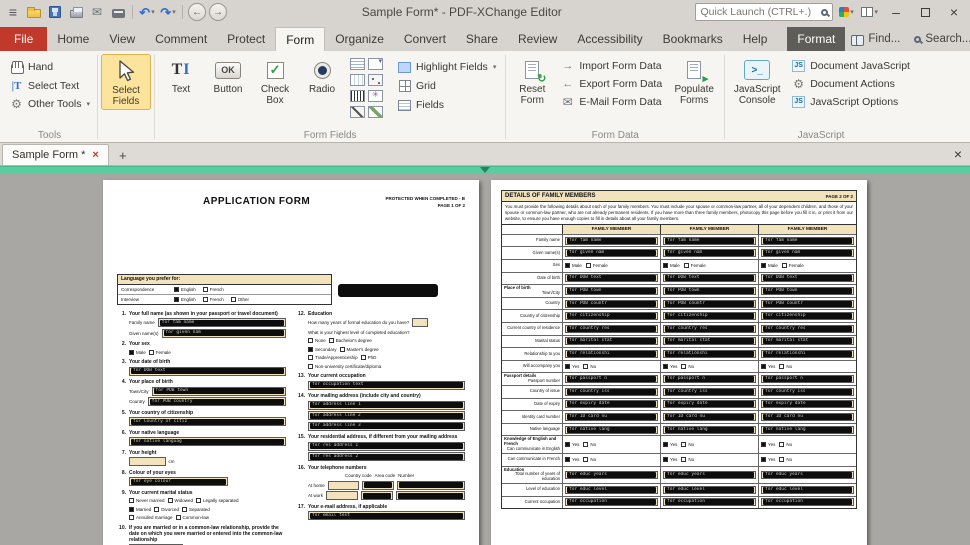 This screenshot has width=970, height=545. I want to click on form-field: for educ level, so click(807, 489).